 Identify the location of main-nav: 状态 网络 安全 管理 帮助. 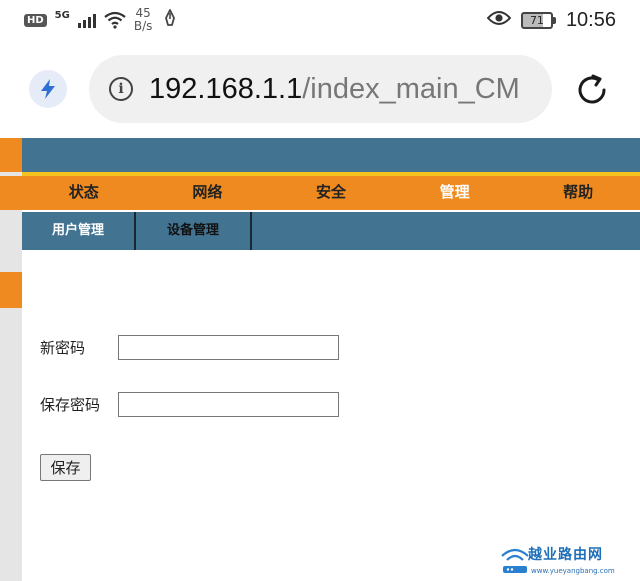
(331, 193).